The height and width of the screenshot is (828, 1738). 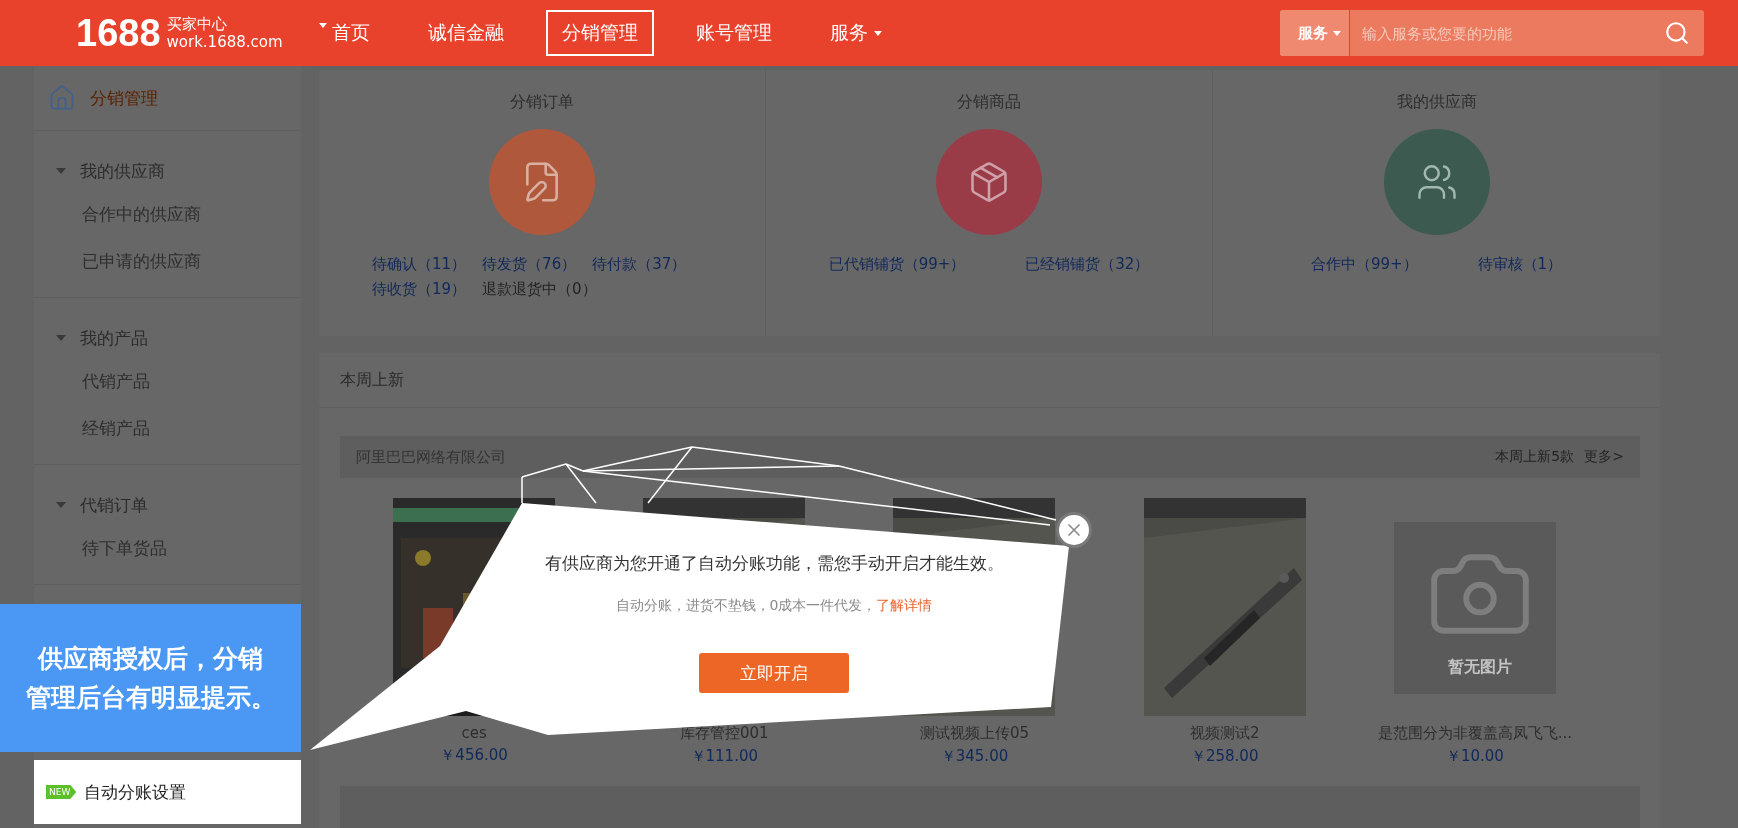 I want to click on stat-link: 待审核（1）, so click(x=1520, y=264).